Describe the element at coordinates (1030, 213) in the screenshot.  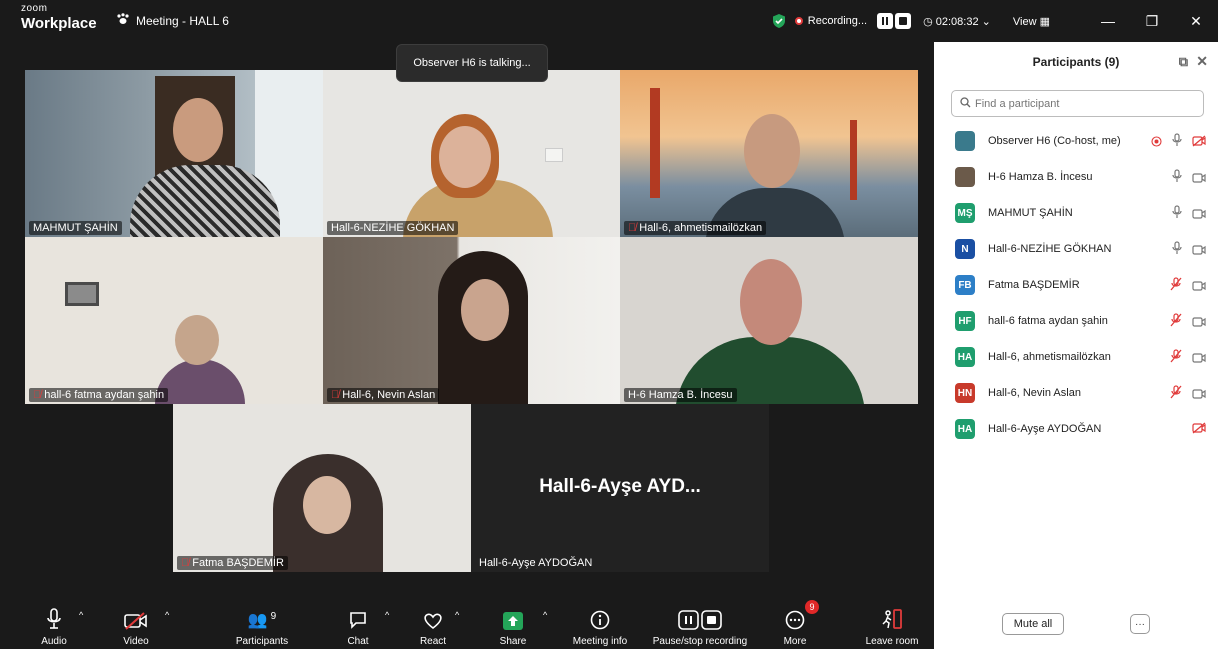
I see `participant-name: MAHMUT ŞAHİN` at that location.